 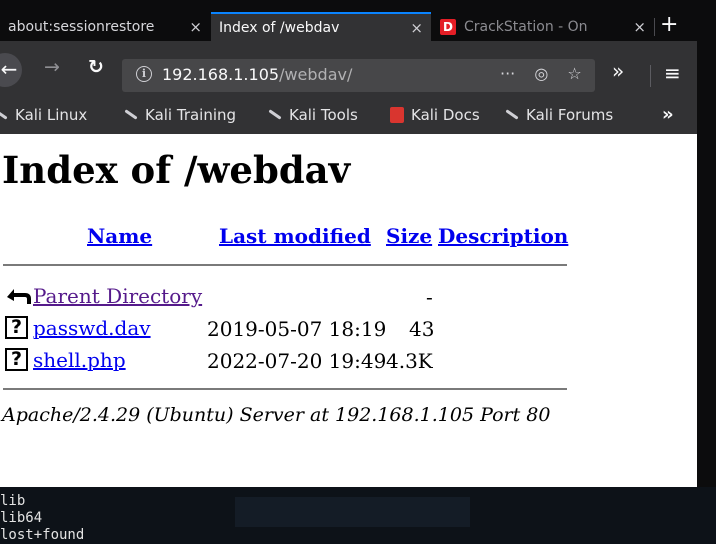 I want to click on file-size: 43, so click(x=422, y=329).